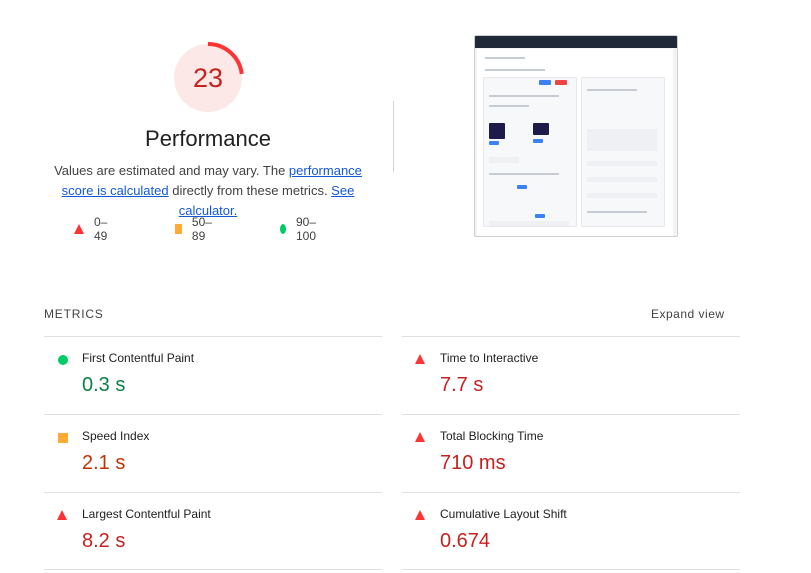 The width and height of the screenshot is (811, 573). What do you see at coordinates (575, 142) in the screenshot?
I see `thumbnail-page` at bounding box center [575, 142].